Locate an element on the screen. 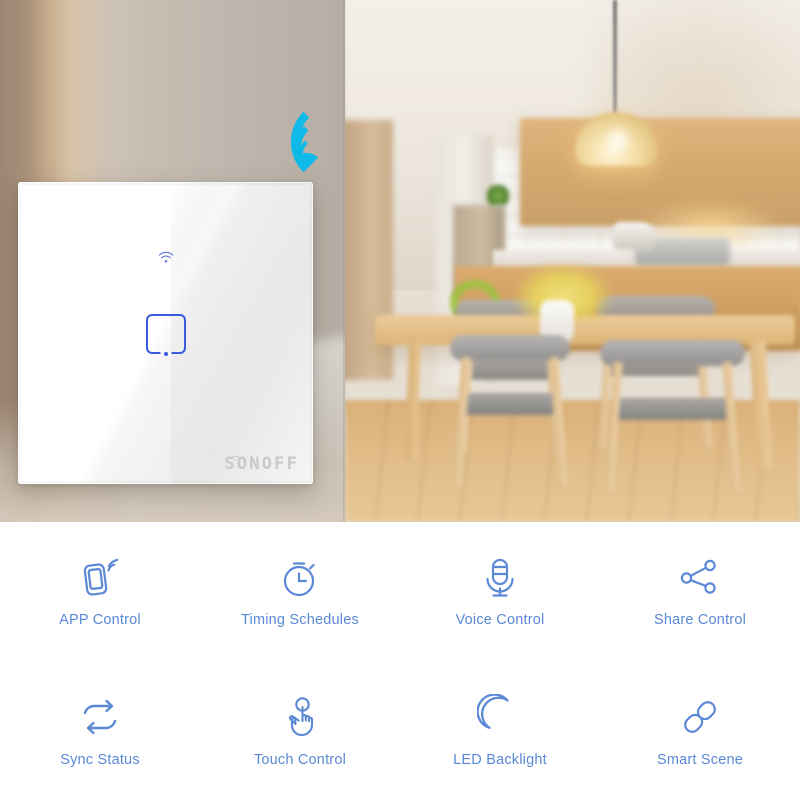 The image size is (800, 800). feature-sync-status: Sync Status is located at coordinates (100, 730).